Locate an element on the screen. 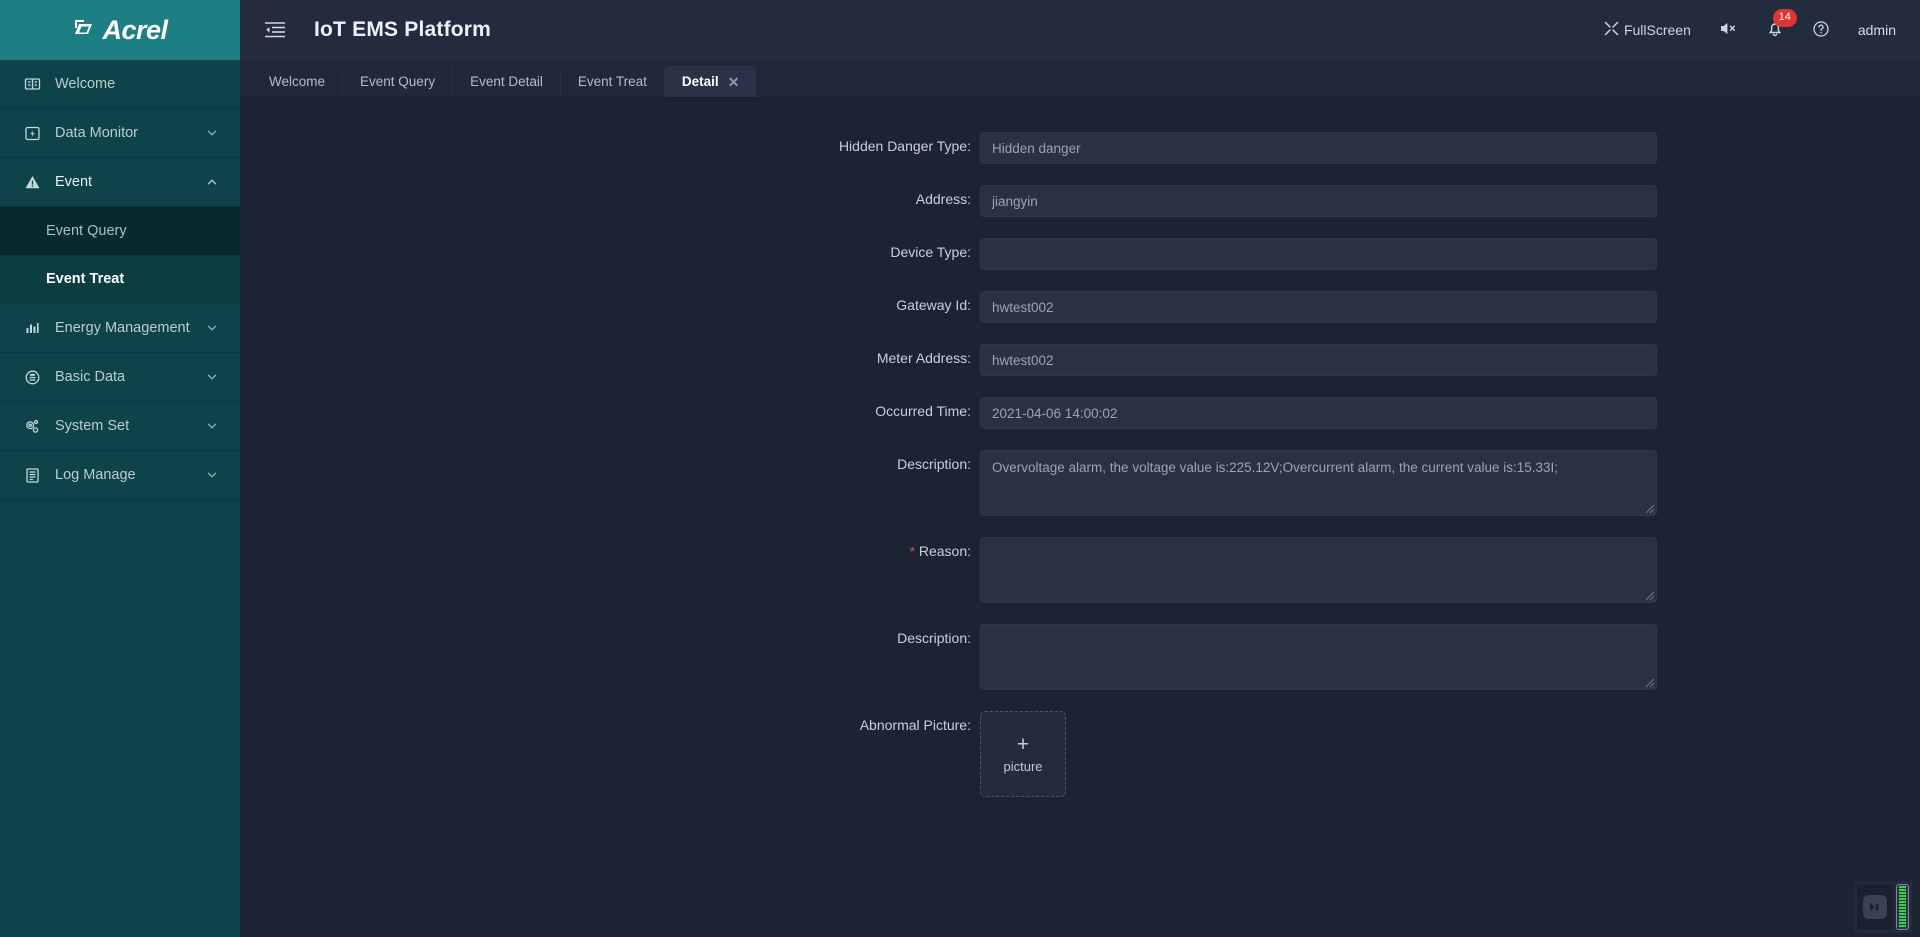 The image size is (1920, 937). tab-event-detail: Event Detail is located at coordinates (507, 81).